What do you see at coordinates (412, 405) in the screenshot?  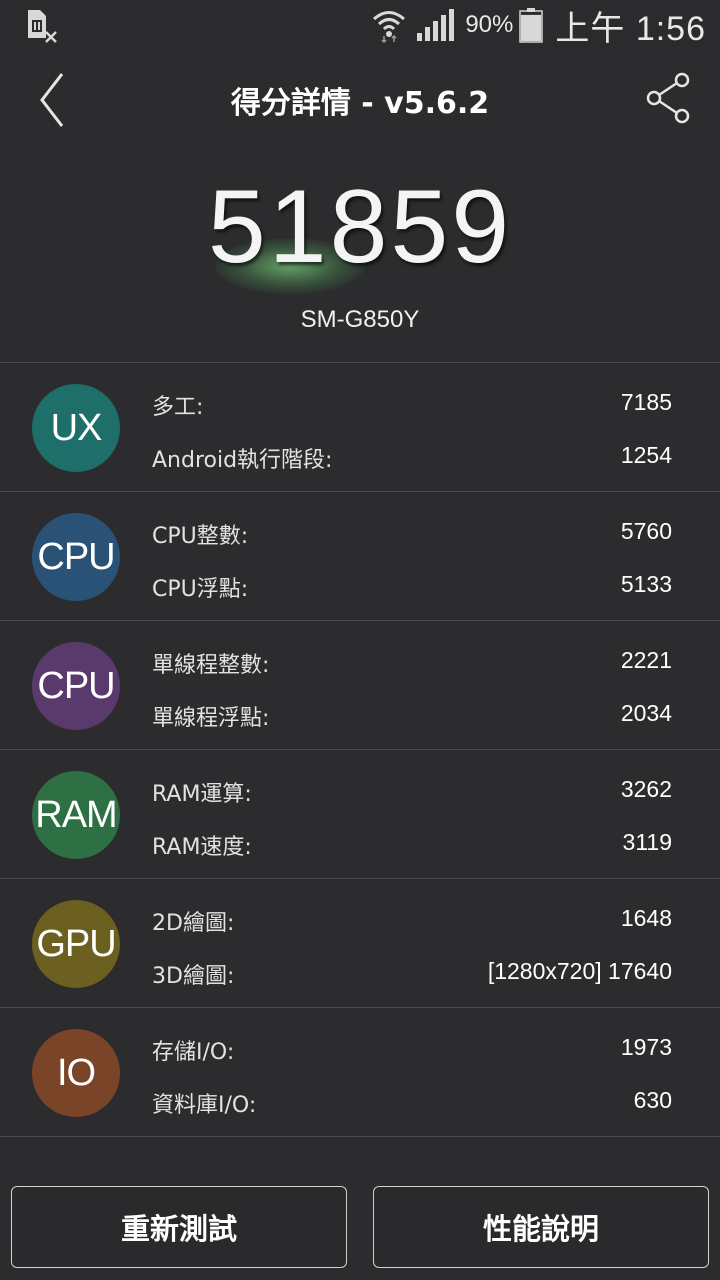 I see `score-row: 多工: 7185` at bounding box center [412, 405].